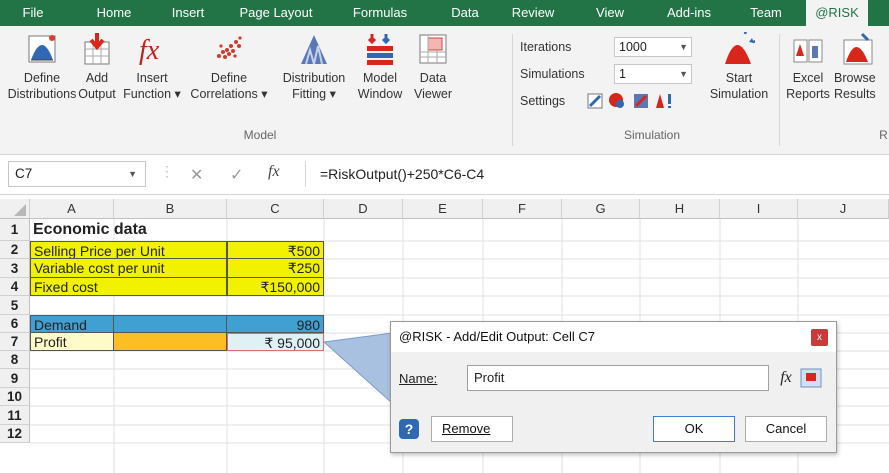 This screenshot has height=473, width=889. Describe the element at coordinates (15, 287) in the screenshot. I see `row-header: 4` at that location.